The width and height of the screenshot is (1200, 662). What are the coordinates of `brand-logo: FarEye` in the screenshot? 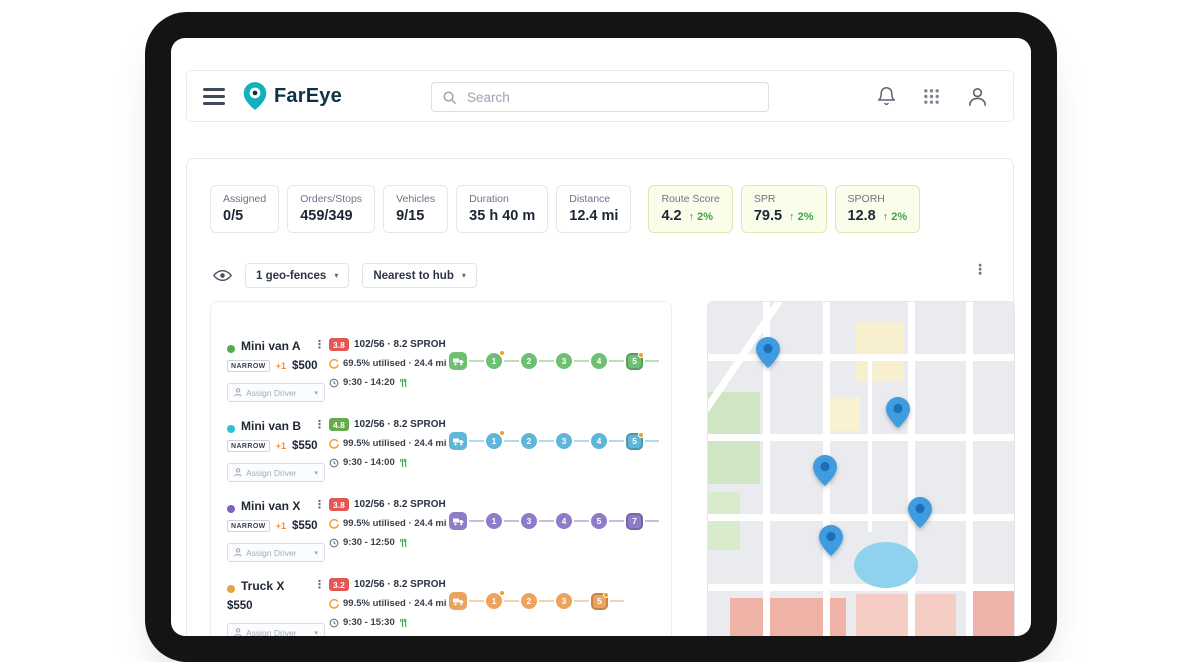 It's located at (292, 96).